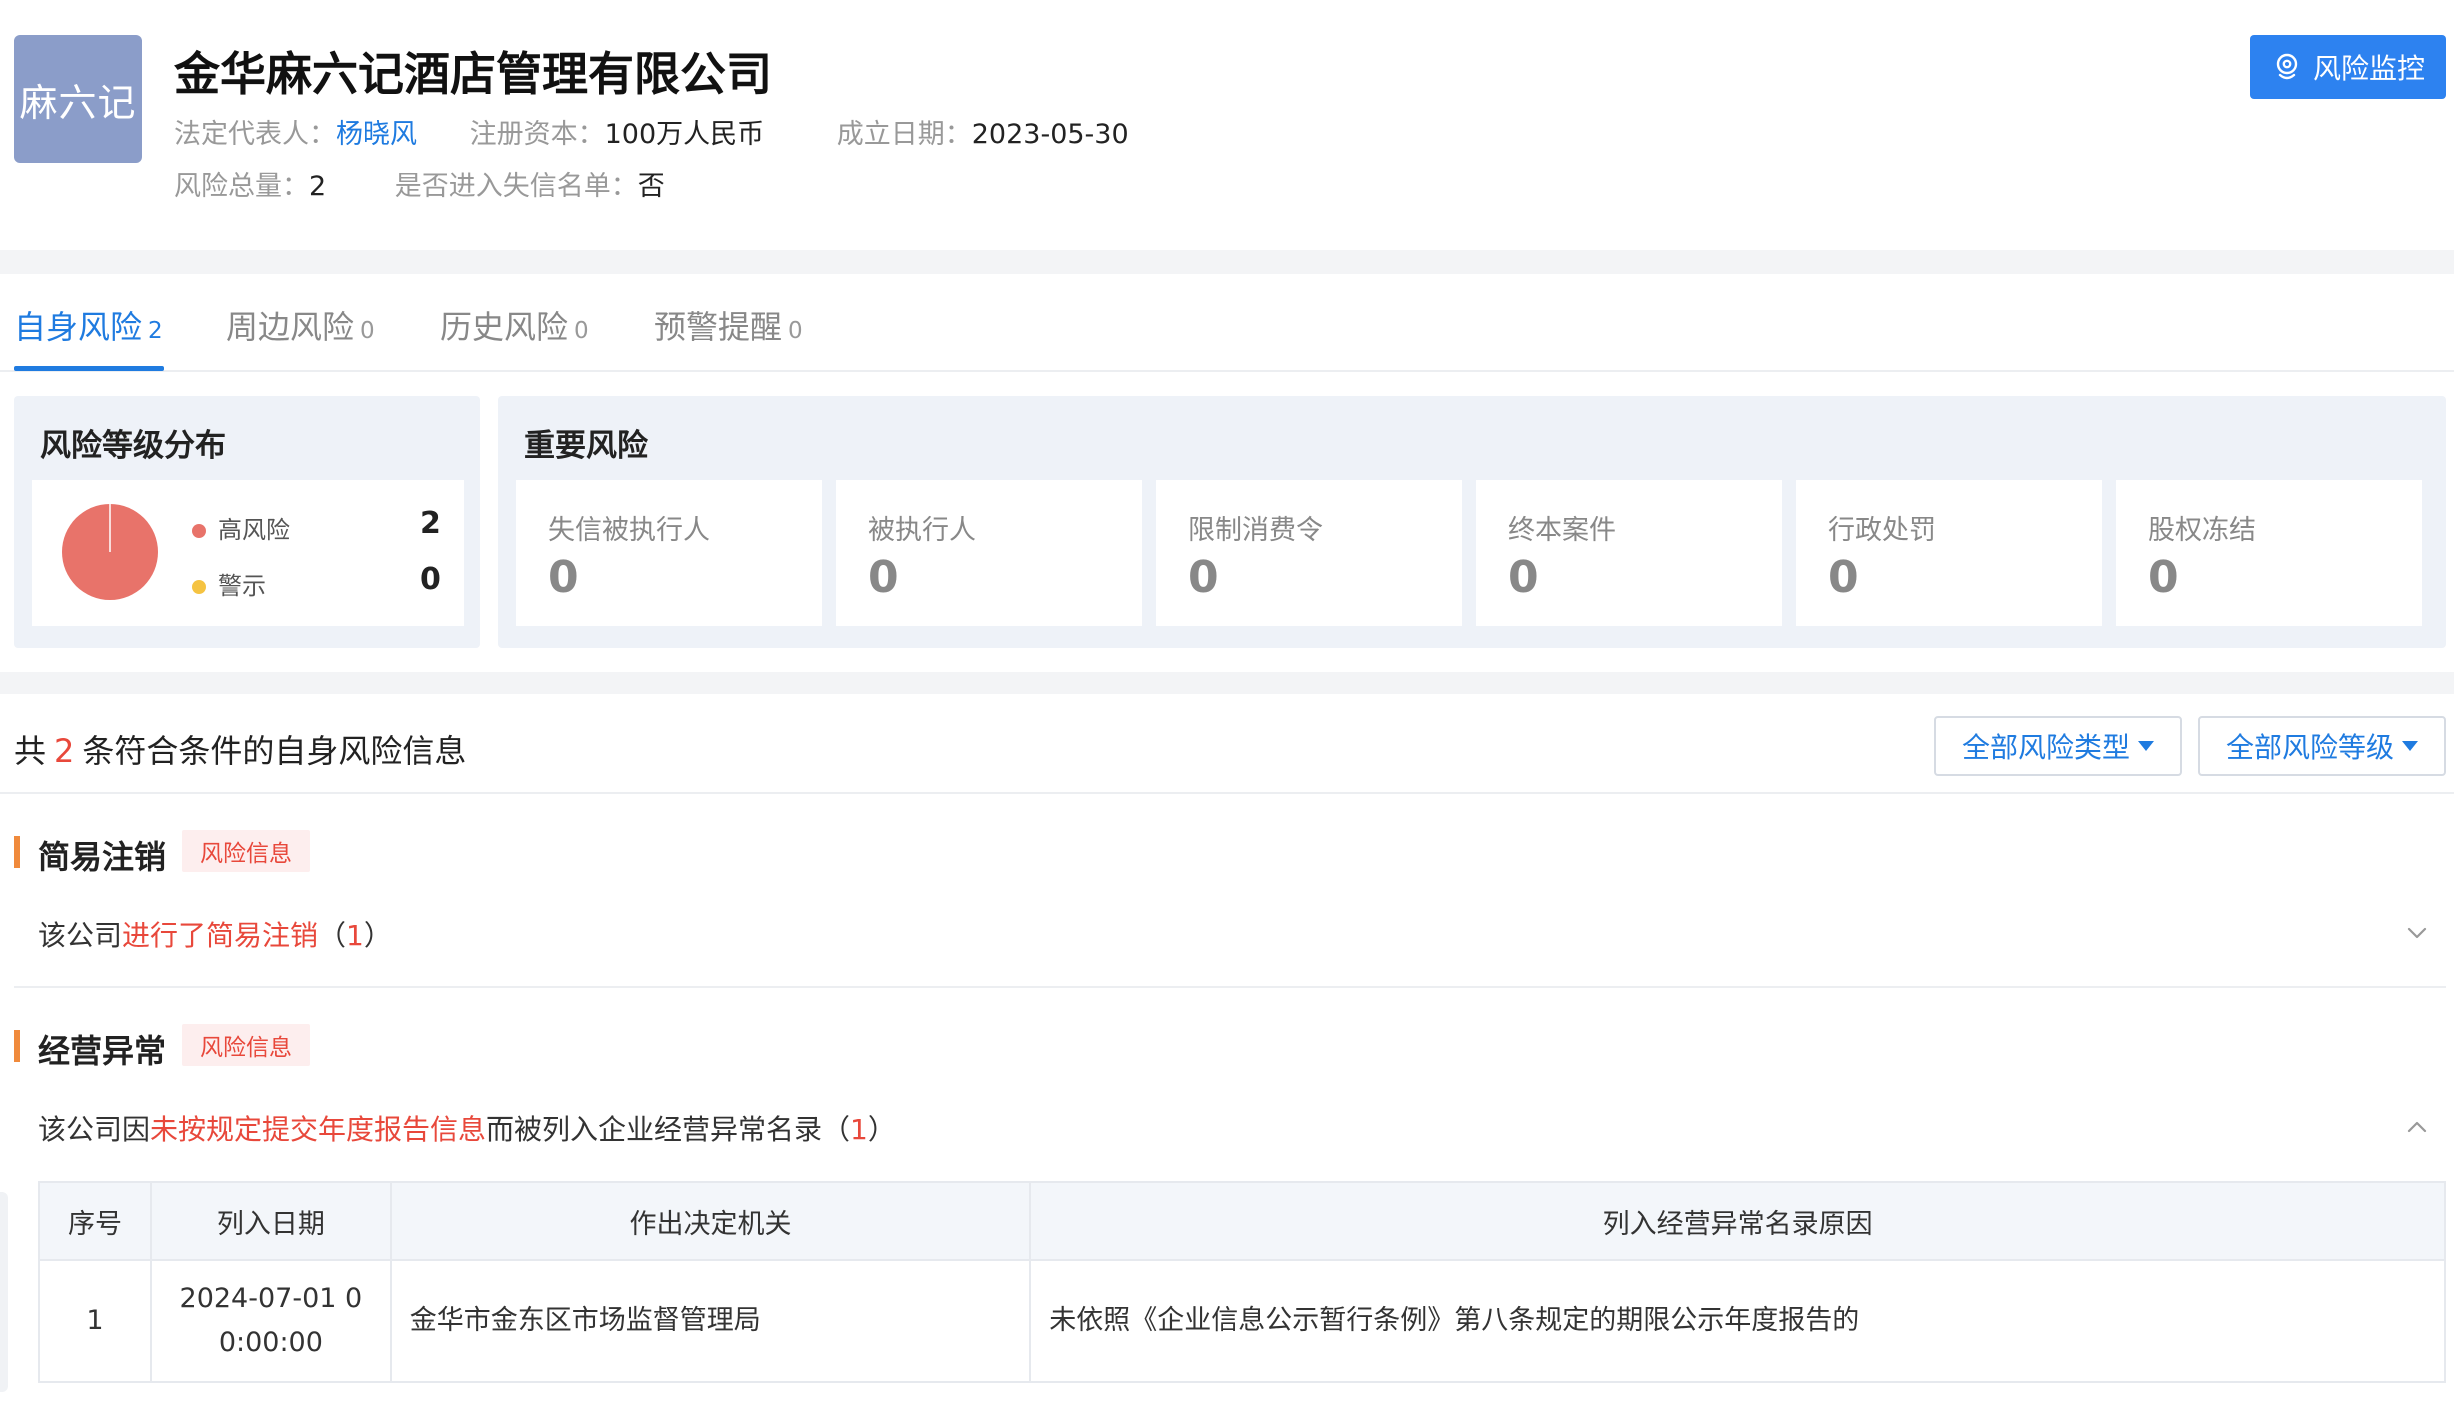 This screenshot has width=2454, height=1402. I want to click on company-info-row-2: 风险总量：2 是否进入失信名单：否, so click(419, 183).